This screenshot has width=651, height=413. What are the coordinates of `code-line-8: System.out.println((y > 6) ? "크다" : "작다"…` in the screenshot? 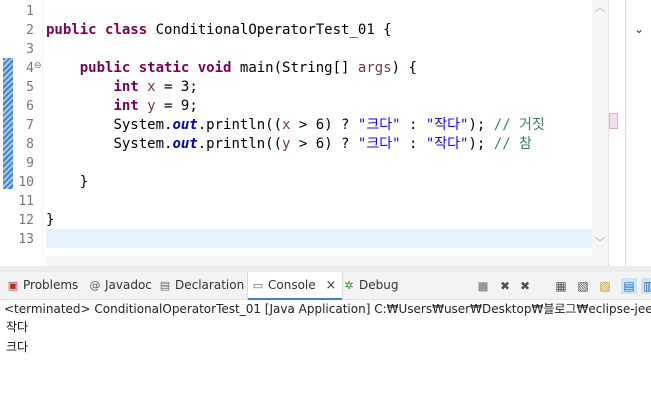 It's located at (322, 144).